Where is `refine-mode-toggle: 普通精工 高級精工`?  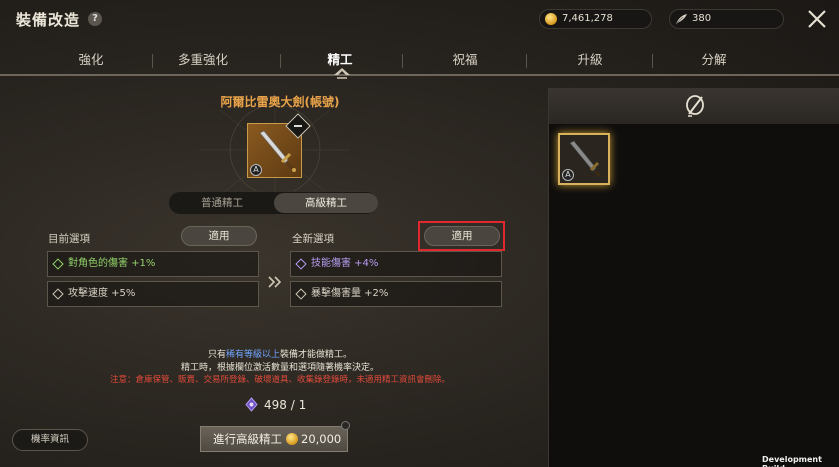 refine-mode-toggle: 普通精工 高級精工 is located at coordinates (273, 203).